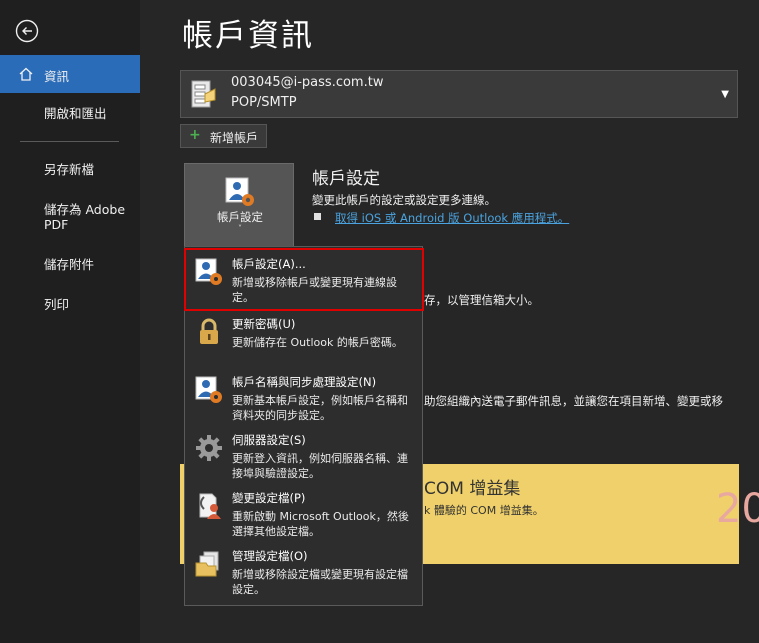 The image size is (759, 643). I want to click on lock-icon, so click(209, 331).